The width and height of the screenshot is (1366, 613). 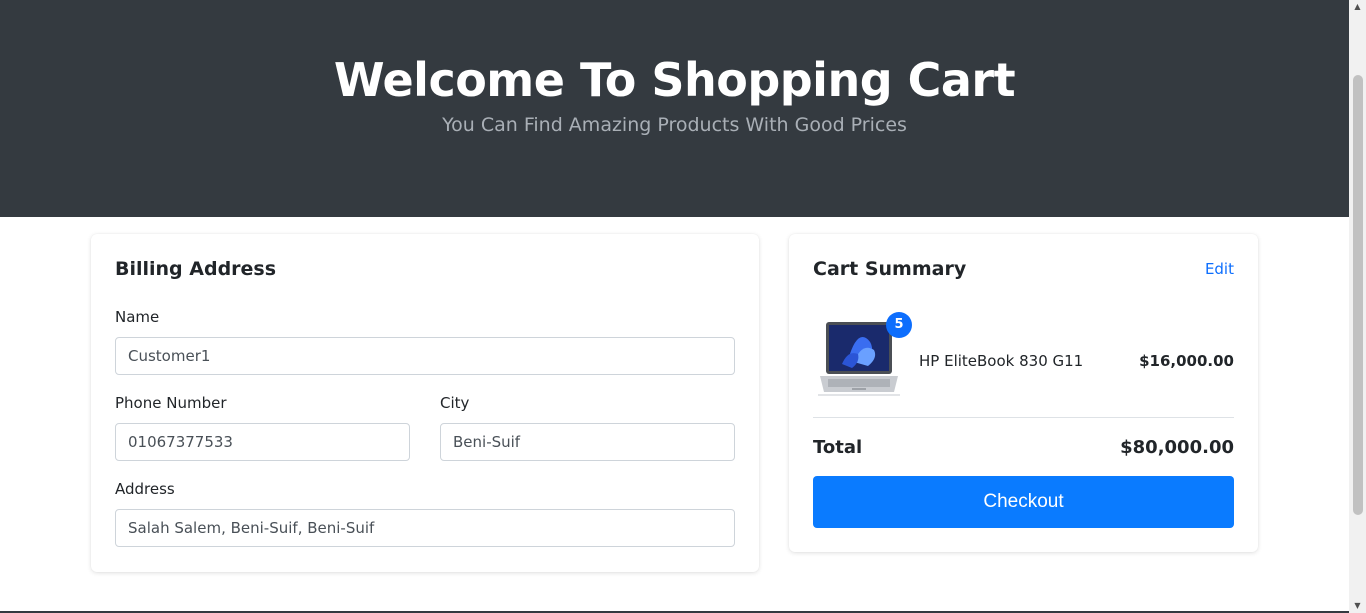 I want to click on name-field, so click(x=425, y=356).